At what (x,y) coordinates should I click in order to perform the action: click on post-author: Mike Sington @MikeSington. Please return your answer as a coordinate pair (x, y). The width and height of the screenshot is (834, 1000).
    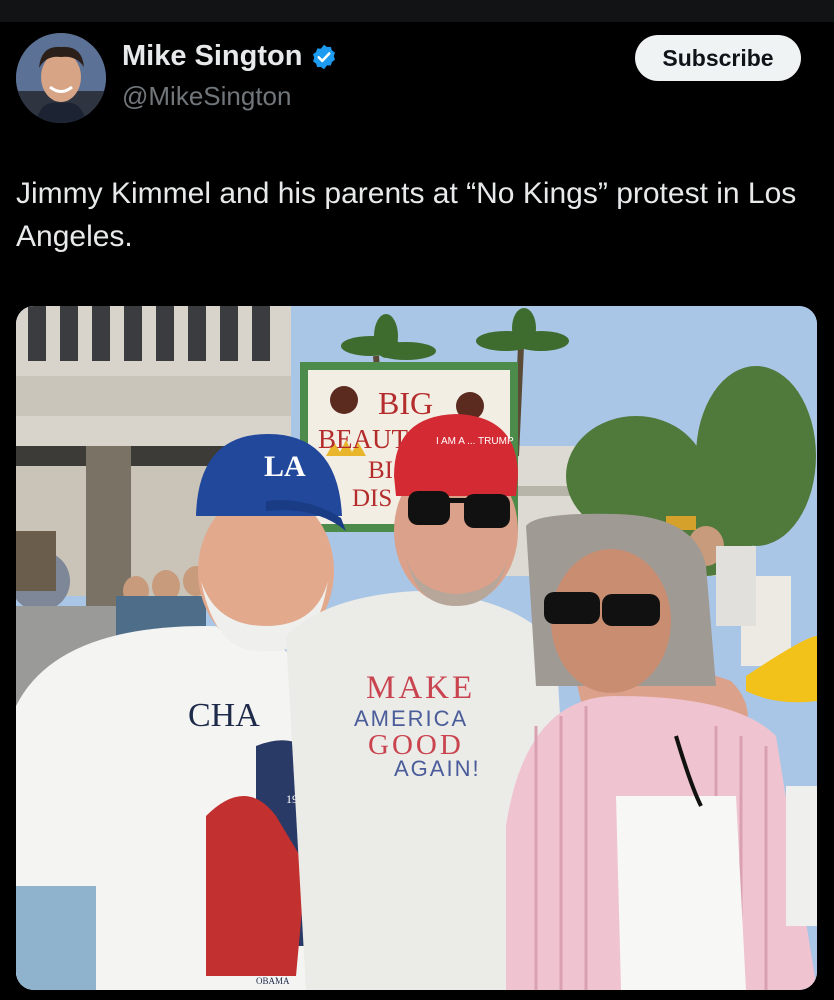
    Looking at the image, I should click on (230, 76).